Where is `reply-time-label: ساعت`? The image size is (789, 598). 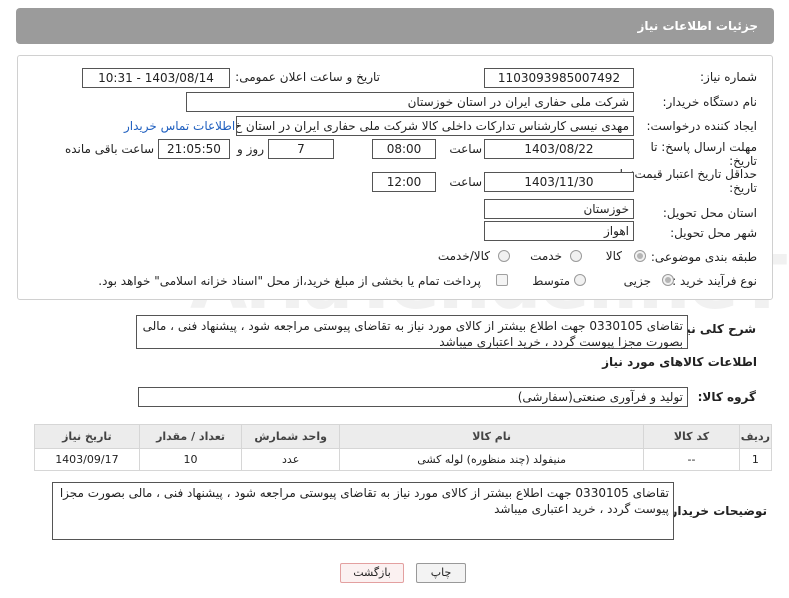
reply-time-label: ساعت is located at coordinates (465, 149).